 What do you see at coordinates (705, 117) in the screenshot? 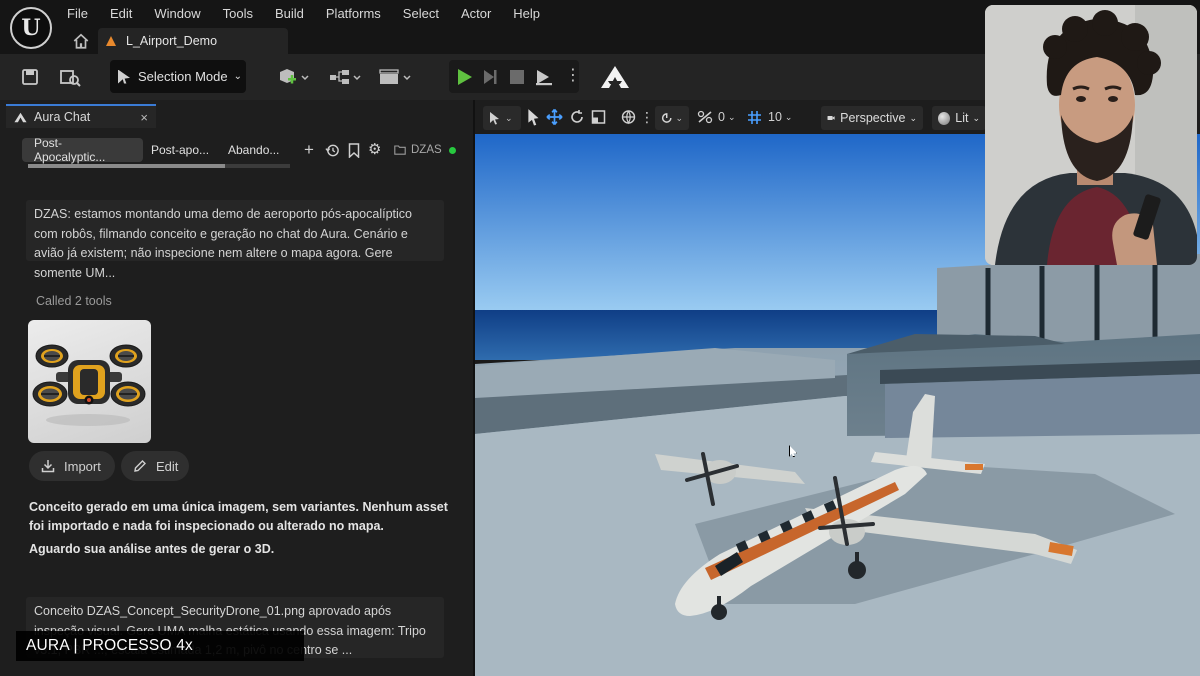
I see `speed-icon` at bounding box center [705, 117].